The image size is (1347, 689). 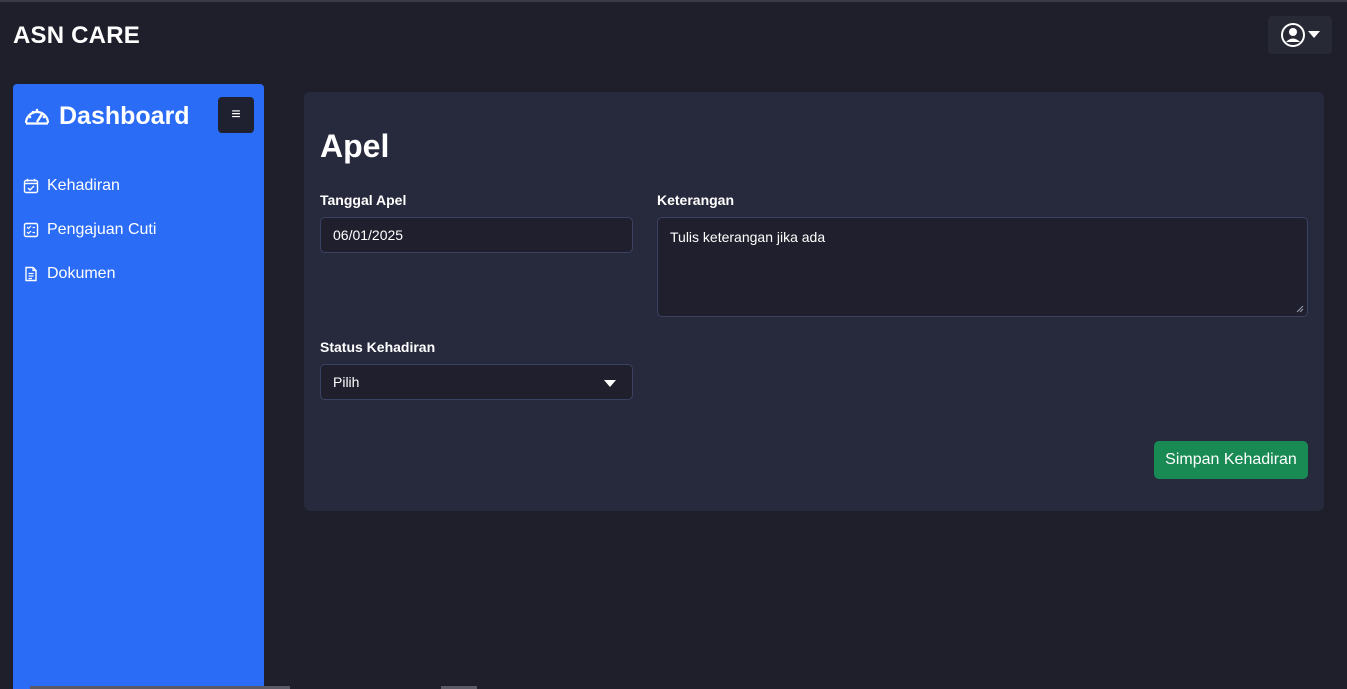 What do you see at coordinates (81, 273) in the screenshot?
I see `sidebar-item-label: Dokumen` at bounding box center [81, 273].